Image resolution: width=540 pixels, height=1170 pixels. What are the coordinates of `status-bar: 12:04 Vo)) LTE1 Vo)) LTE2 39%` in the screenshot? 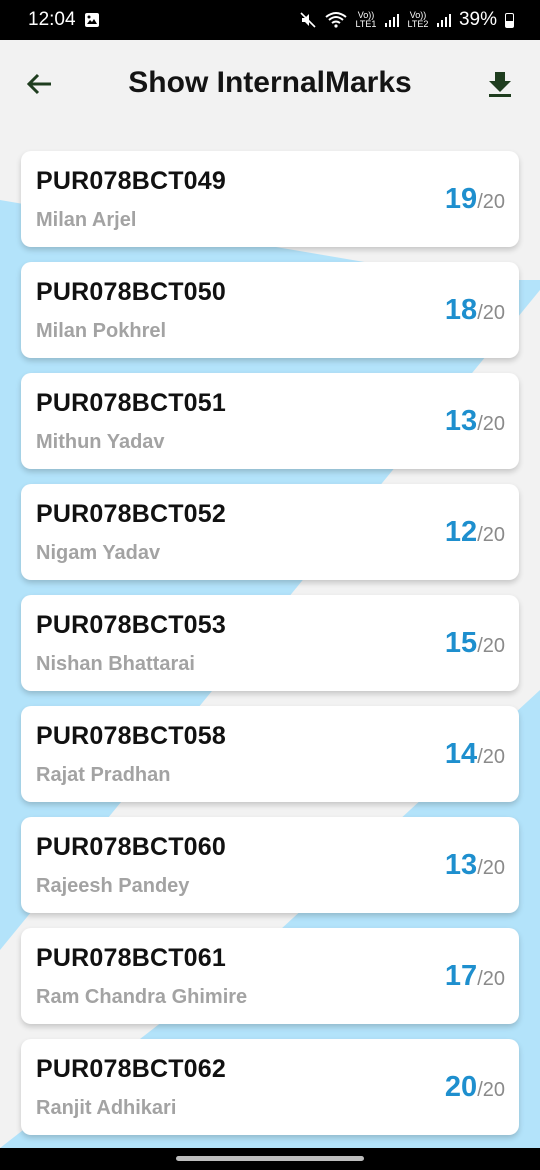 It's located at (270, 20).